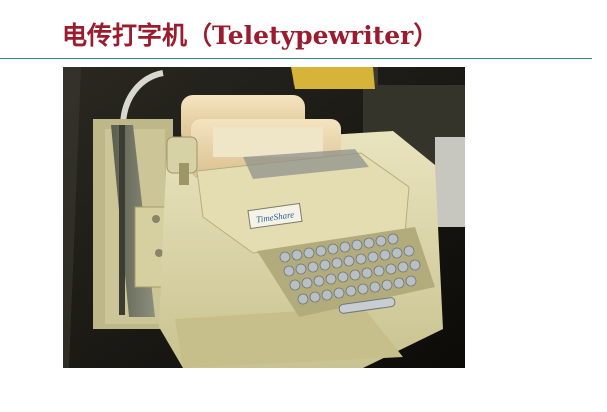 The width and height of the screenshot is (607, 412). Describe the element at coordinates (296, 58) in the screenshot. I see `title-divider` at that location.